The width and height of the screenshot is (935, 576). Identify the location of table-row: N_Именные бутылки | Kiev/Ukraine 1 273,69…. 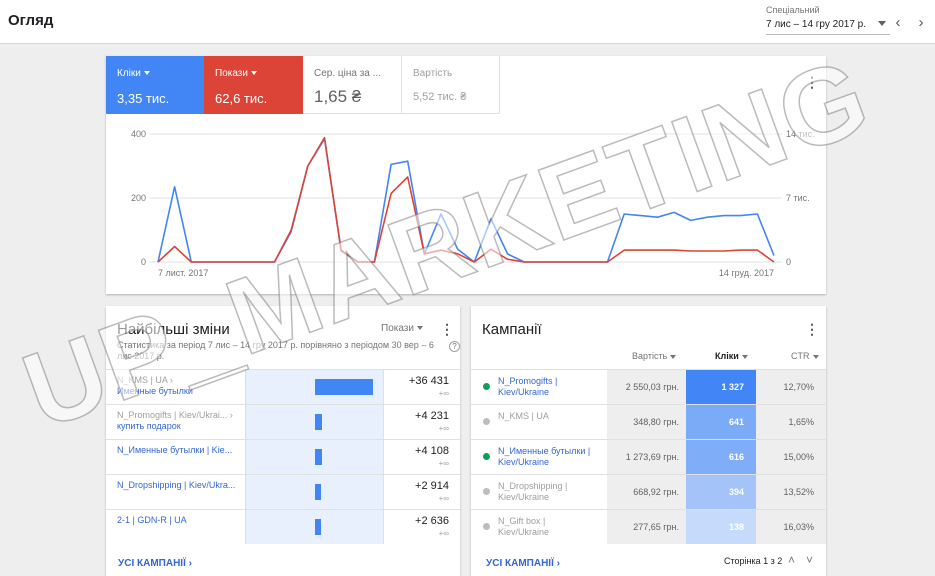
(648, 456).